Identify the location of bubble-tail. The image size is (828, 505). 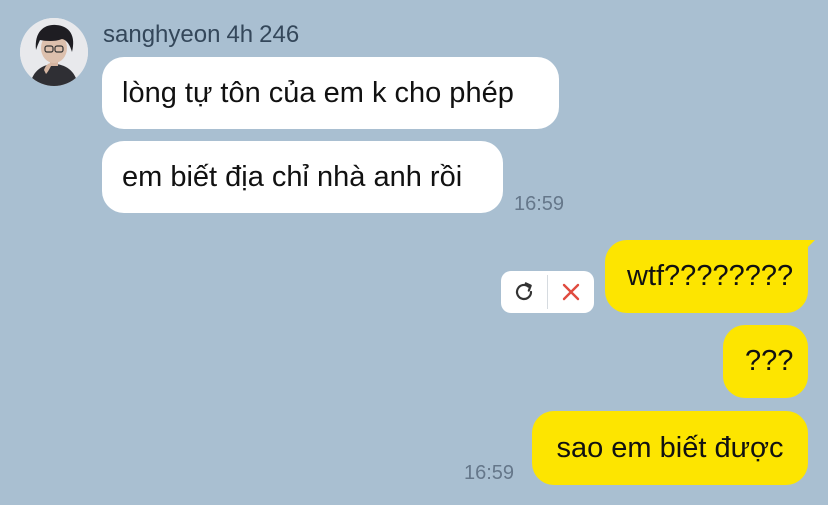
(806, 249).